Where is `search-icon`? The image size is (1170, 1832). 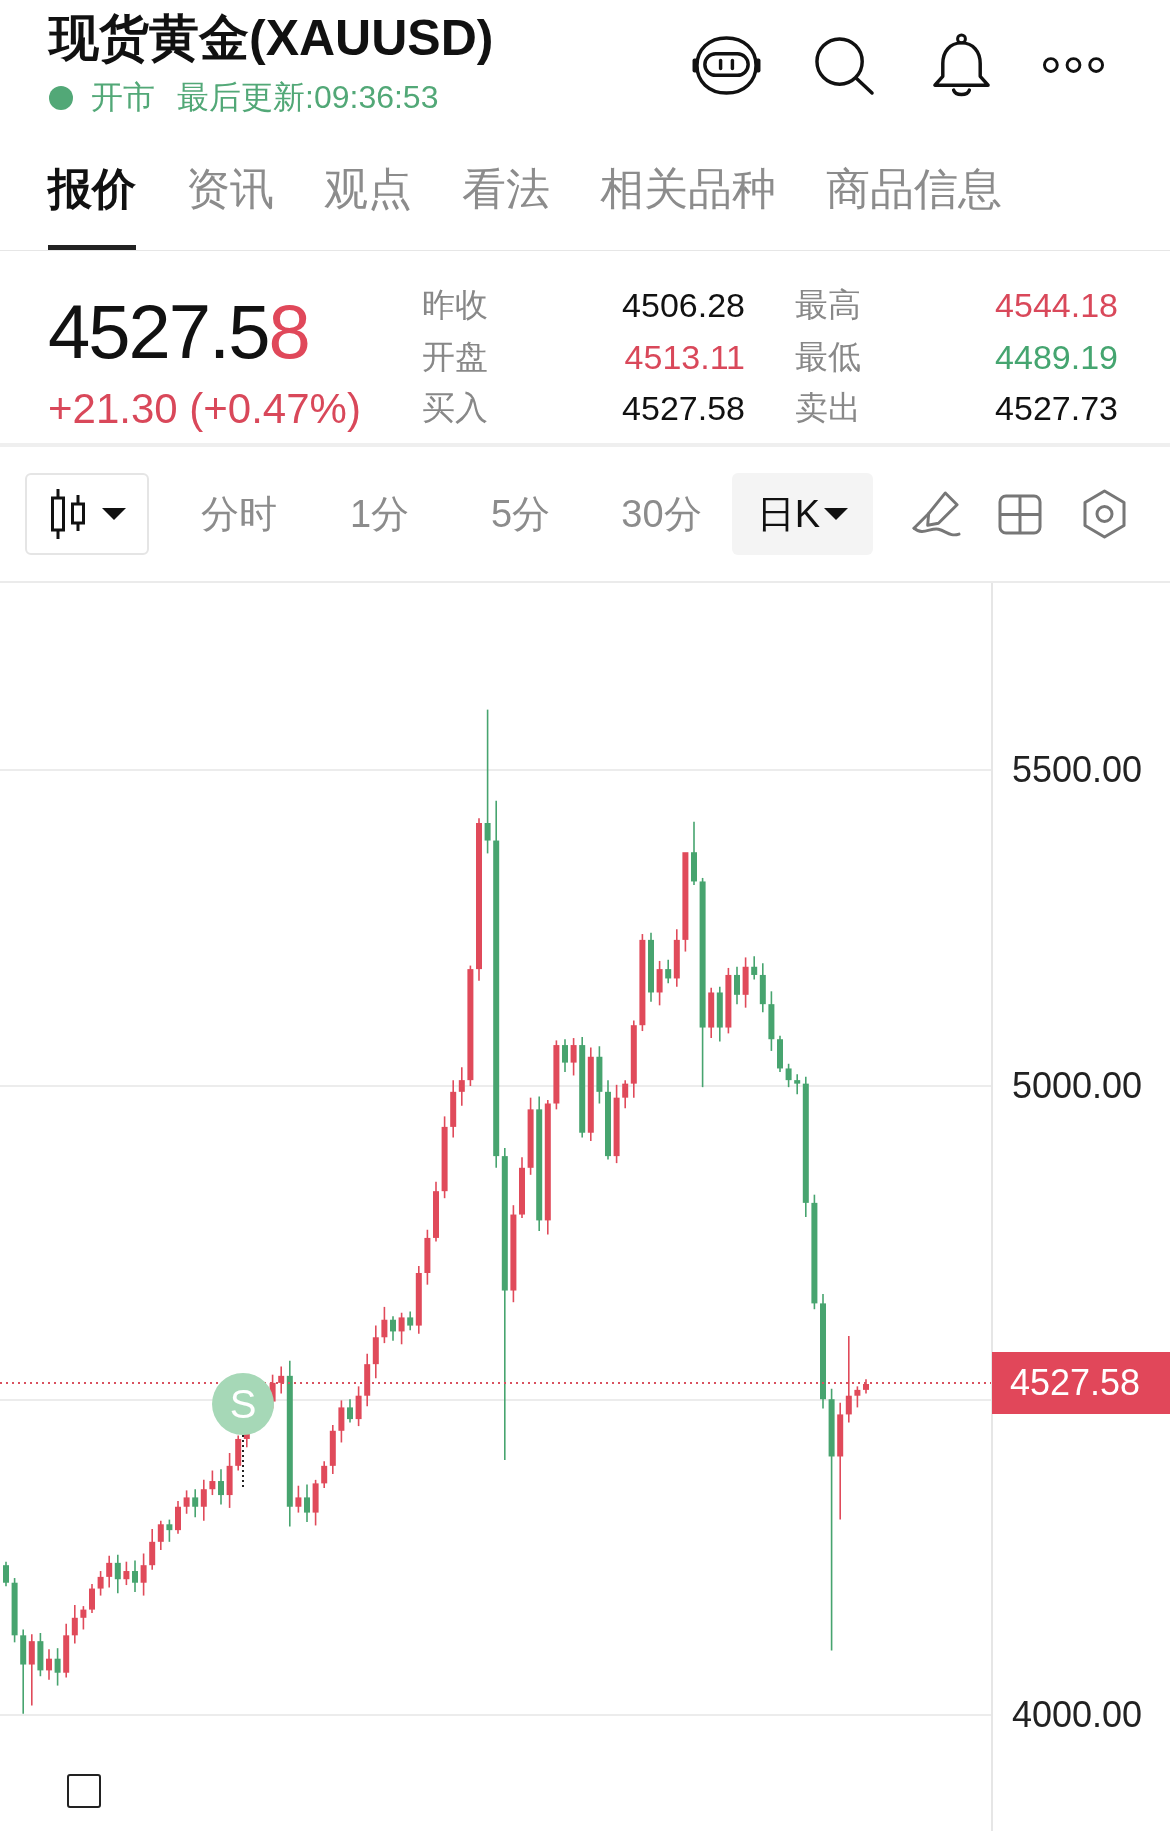
search-icon is located at coordinates (844, 65).